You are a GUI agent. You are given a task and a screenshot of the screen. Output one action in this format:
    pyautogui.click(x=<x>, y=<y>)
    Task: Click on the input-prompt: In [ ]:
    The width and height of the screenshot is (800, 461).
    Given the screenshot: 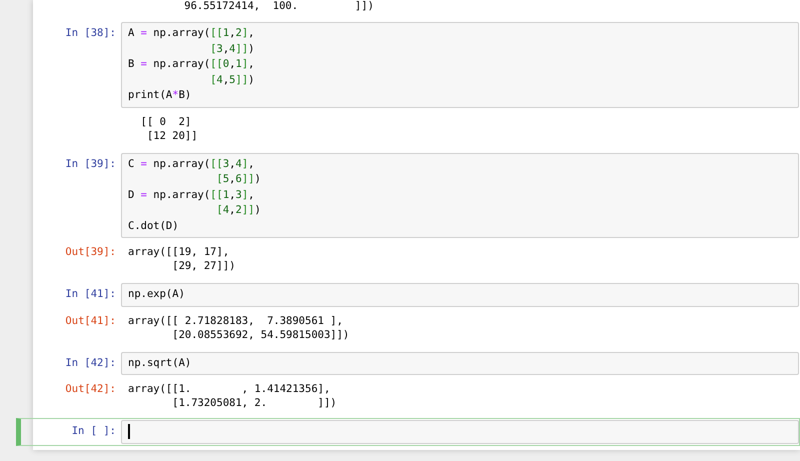 What is the action you would take?
    pyautogui.click(x=93, y=431)
    